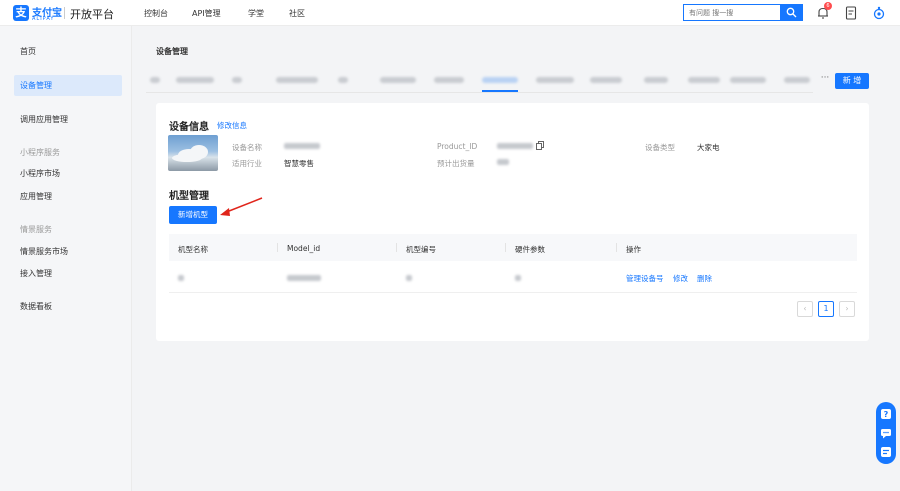  What do you see at coordinates (66, 196) in the screenshot?
I see `sidebar-item-app-management: 应用管理` at bounding box center [66, 196].